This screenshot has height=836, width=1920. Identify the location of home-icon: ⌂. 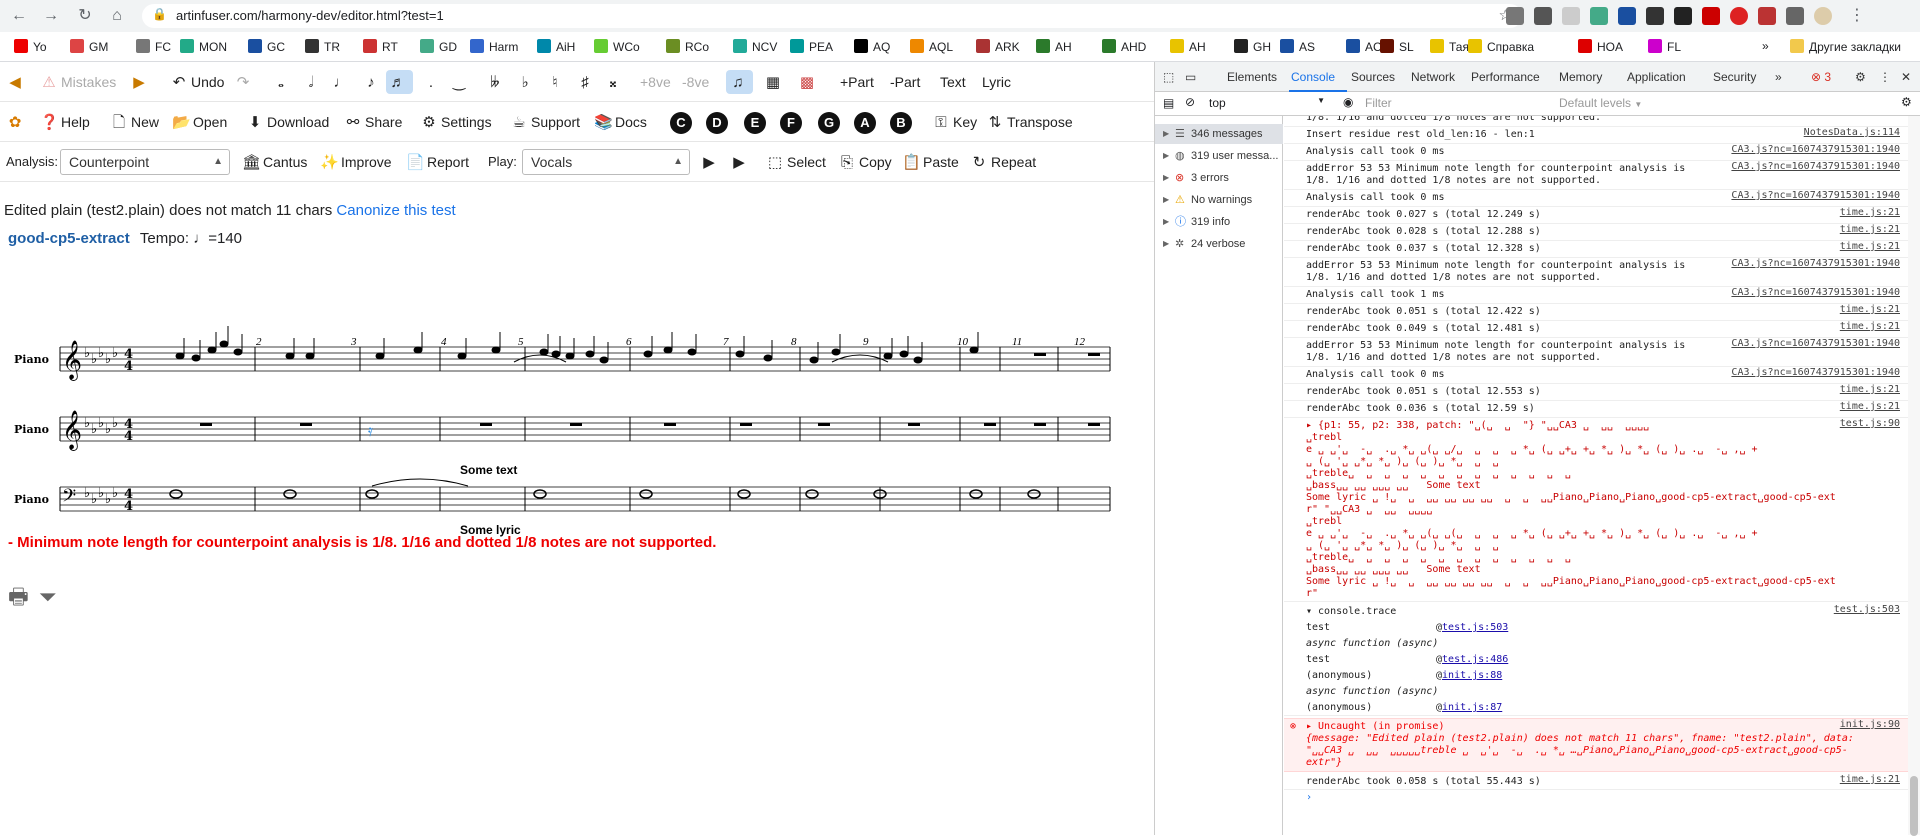
(117, 16).